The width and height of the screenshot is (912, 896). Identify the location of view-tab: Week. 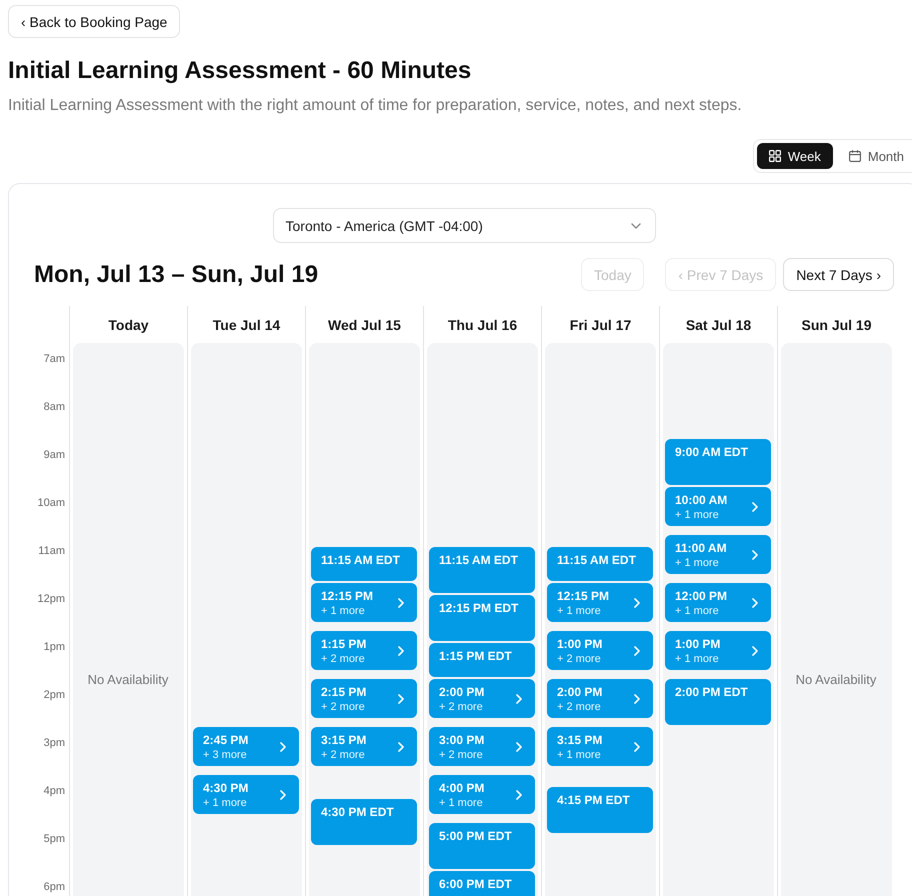
(794, 156).